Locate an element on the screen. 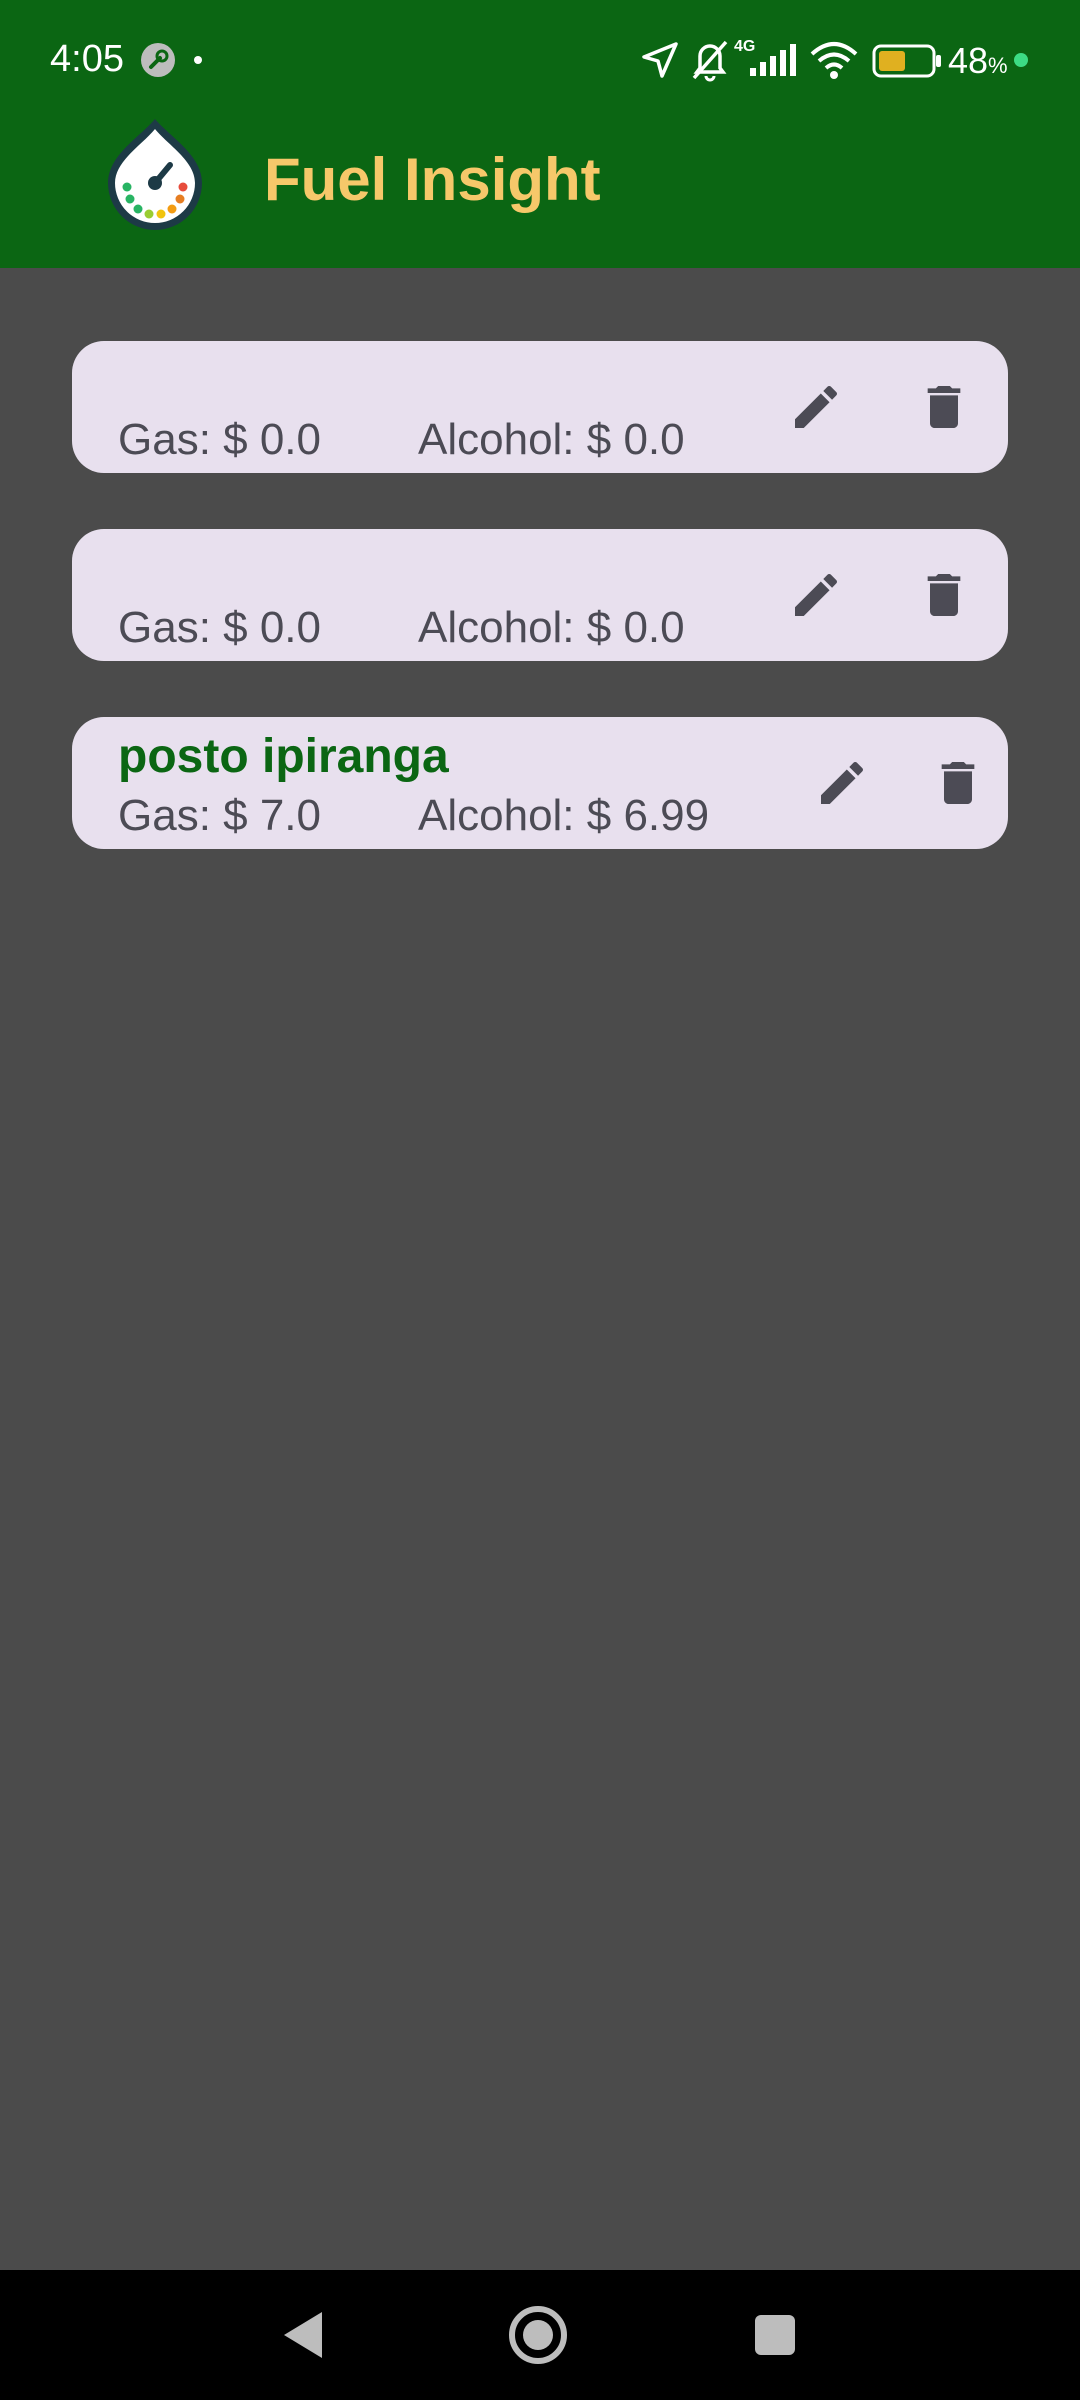  station-name: posto ipiranga is located at coordinates (283, 756).